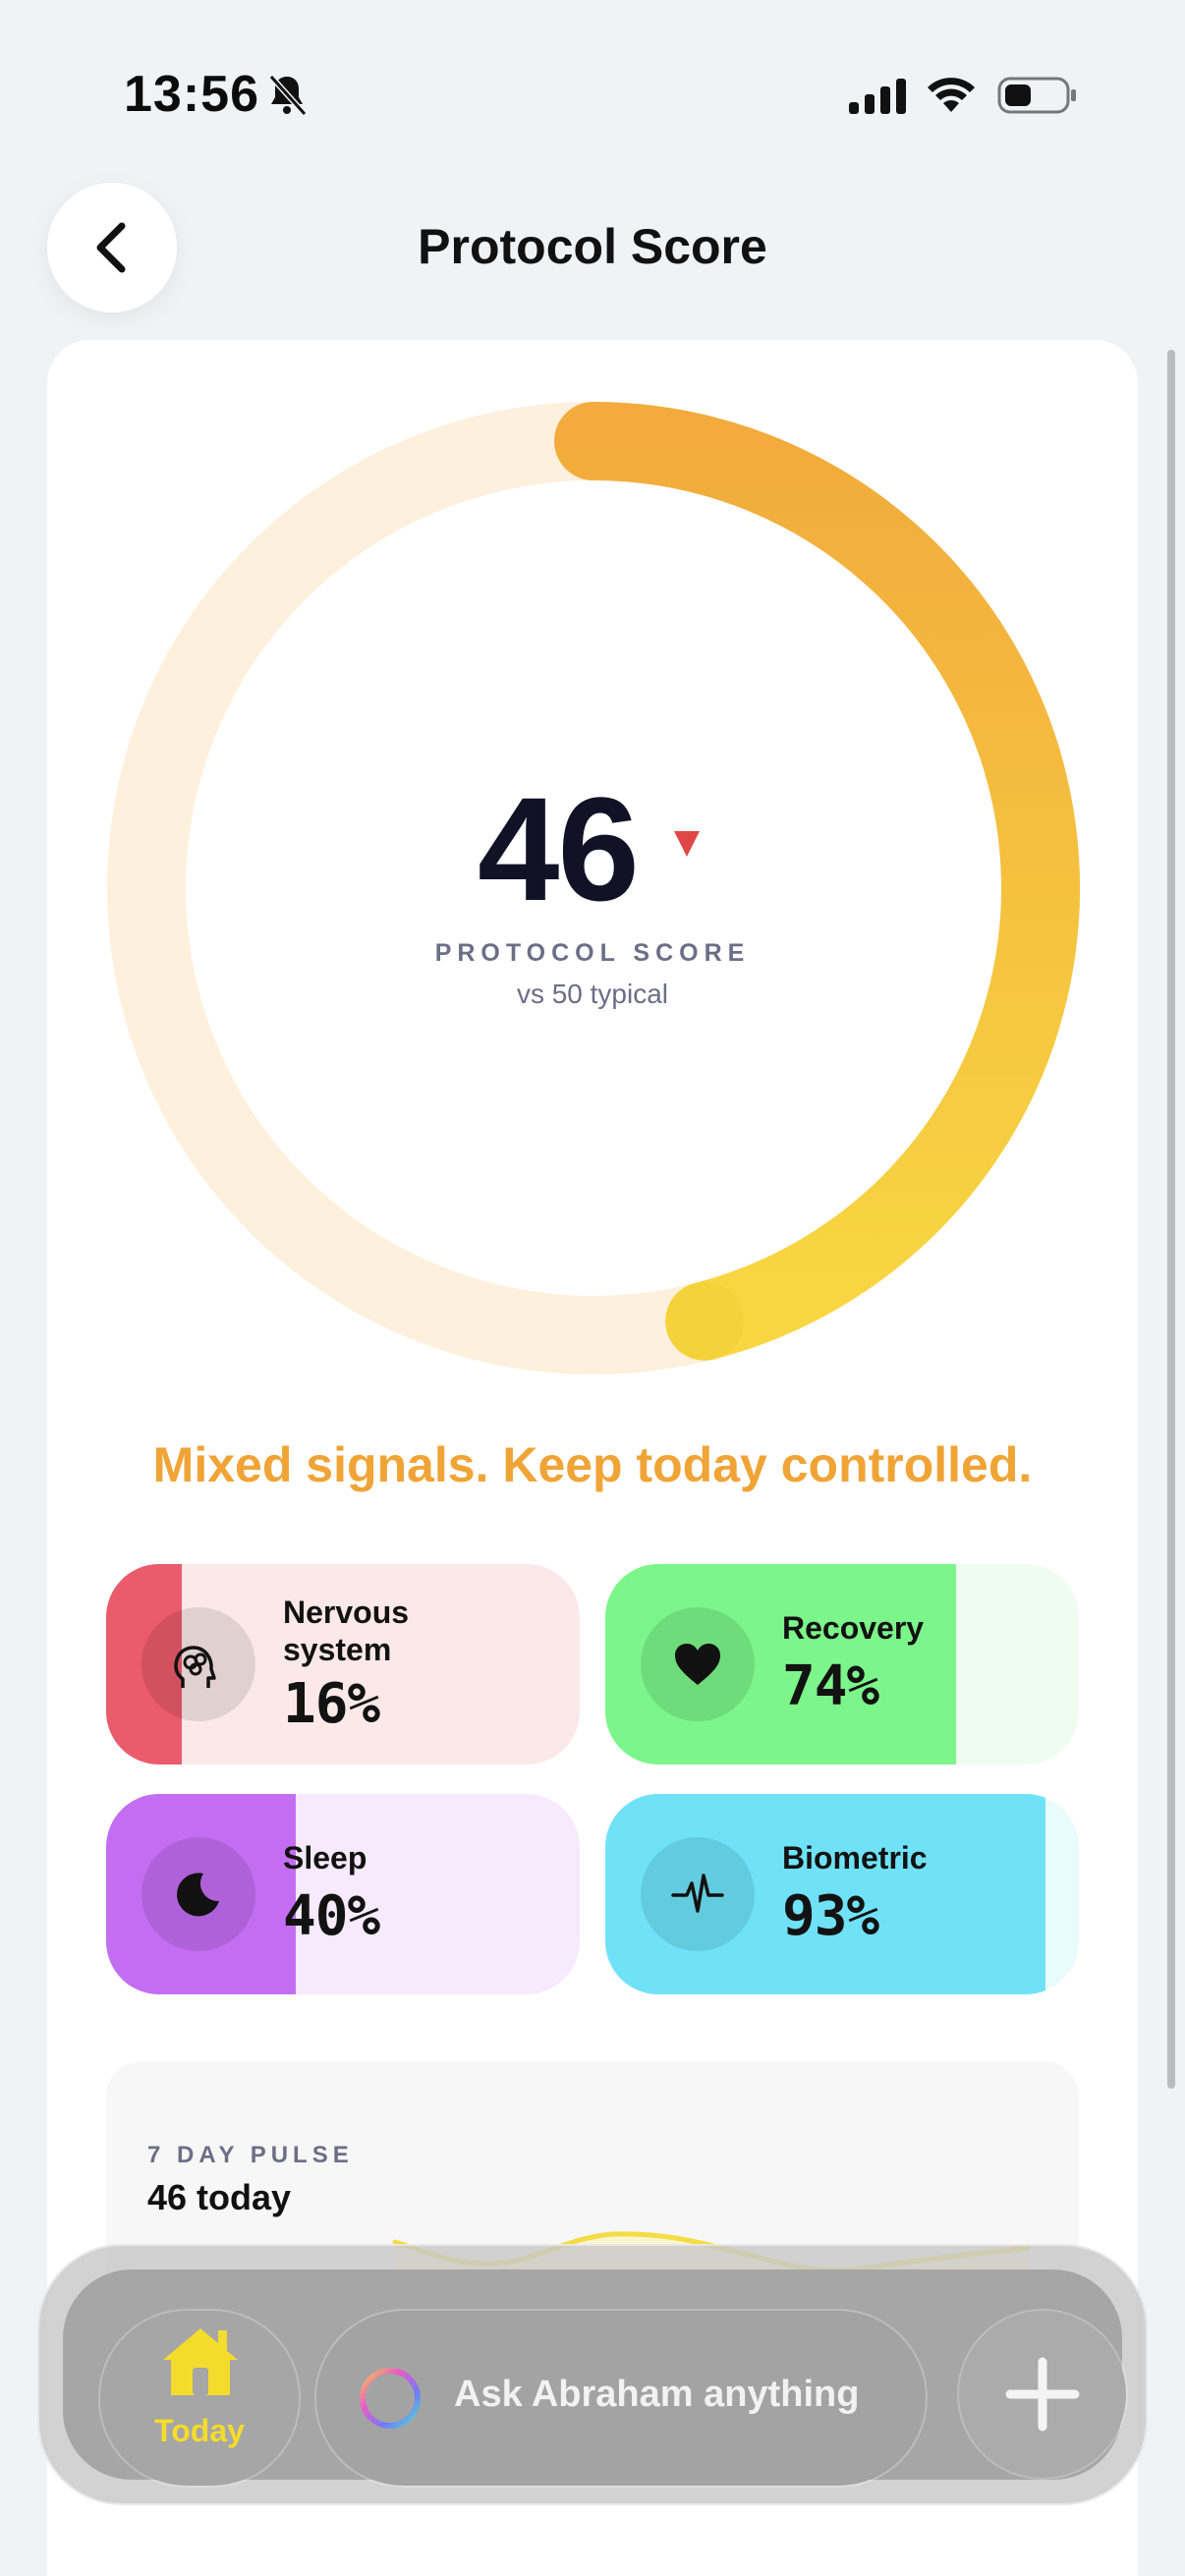 The image size is (1185, 2576). Describe the element at coordinates (854, 1628) in the screenshot. I see `metric-label: Recovery` at that location.